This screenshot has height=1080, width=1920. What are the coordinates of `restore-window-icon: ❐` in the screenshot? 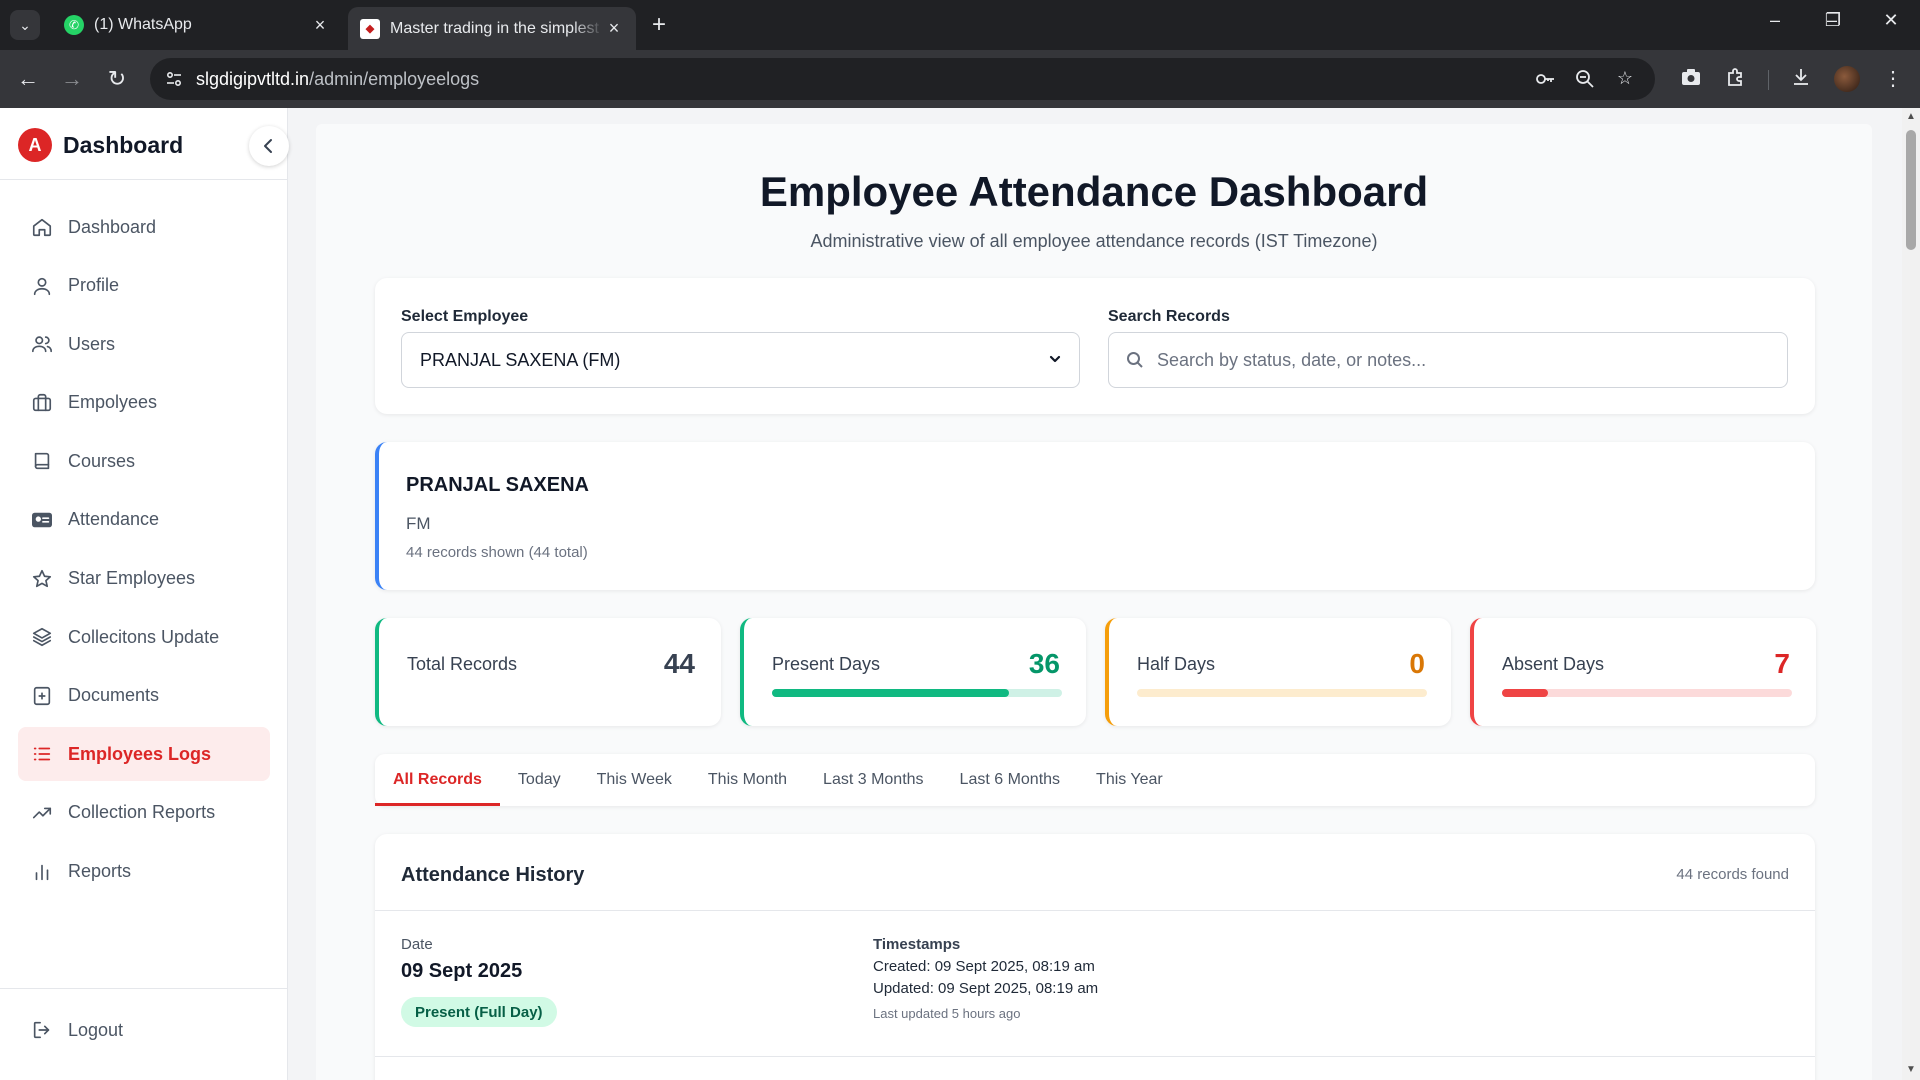 It's located at (1833, 20).